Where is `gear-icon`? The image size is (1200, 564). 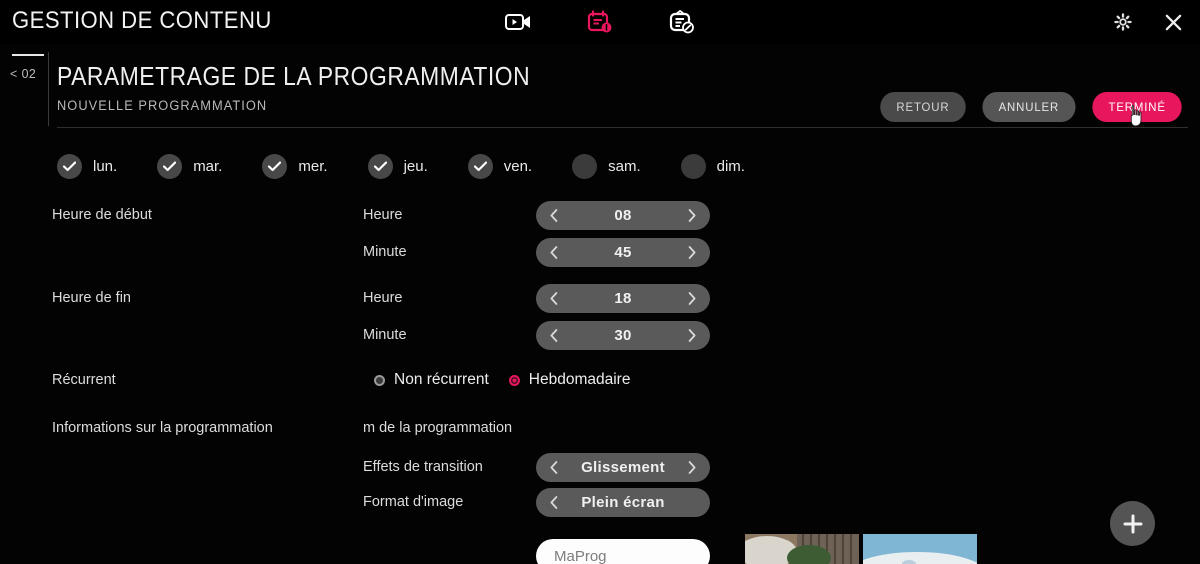 gear-icon is located at coordinates (1123, 22).